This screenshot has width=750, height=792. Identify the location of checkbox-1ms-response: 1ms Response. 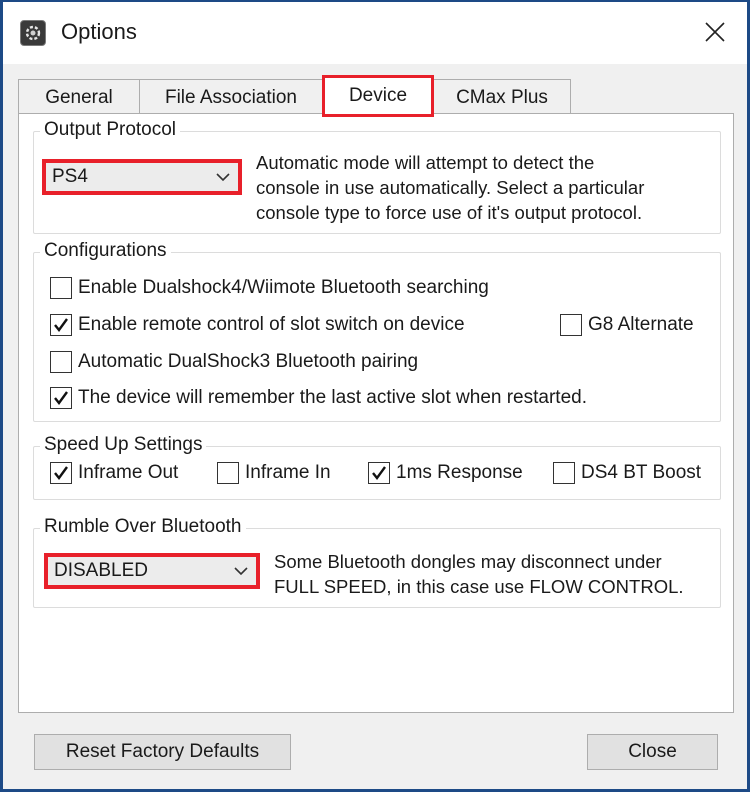
(445, 473).